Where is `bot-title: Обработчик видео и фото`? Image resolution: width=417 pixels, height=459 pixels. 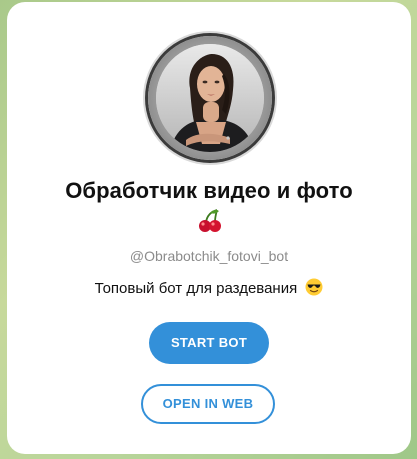 bot-title: Обработчик видео и фото is located at coordinates (209, 190).